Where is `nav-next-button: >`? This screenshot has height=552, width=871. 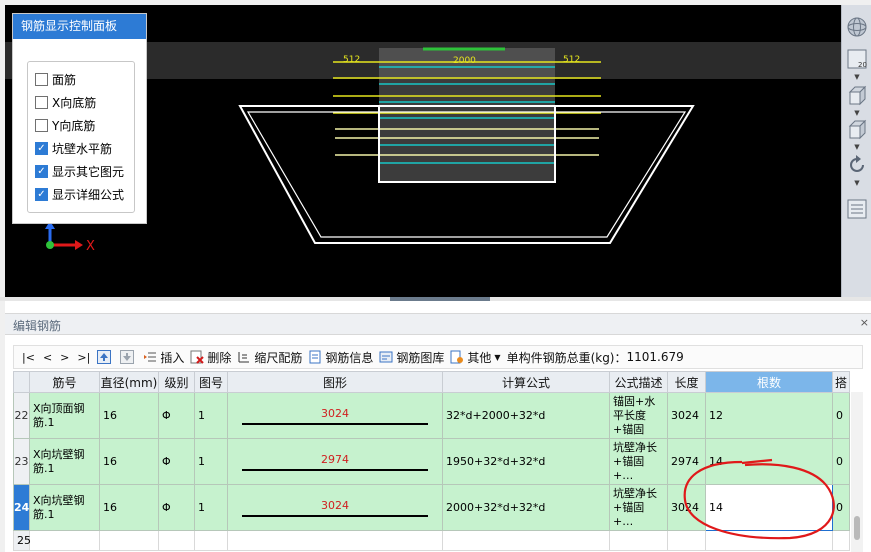 nav-next-button: > is located at coordinates (64, 357).